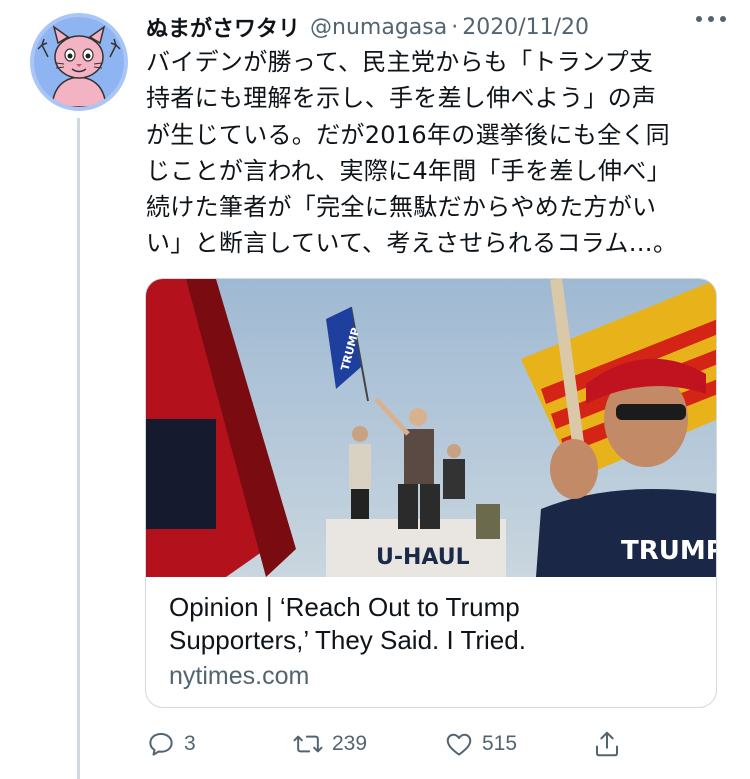  I want to click on retweet-count: 239, so click(350, 743).